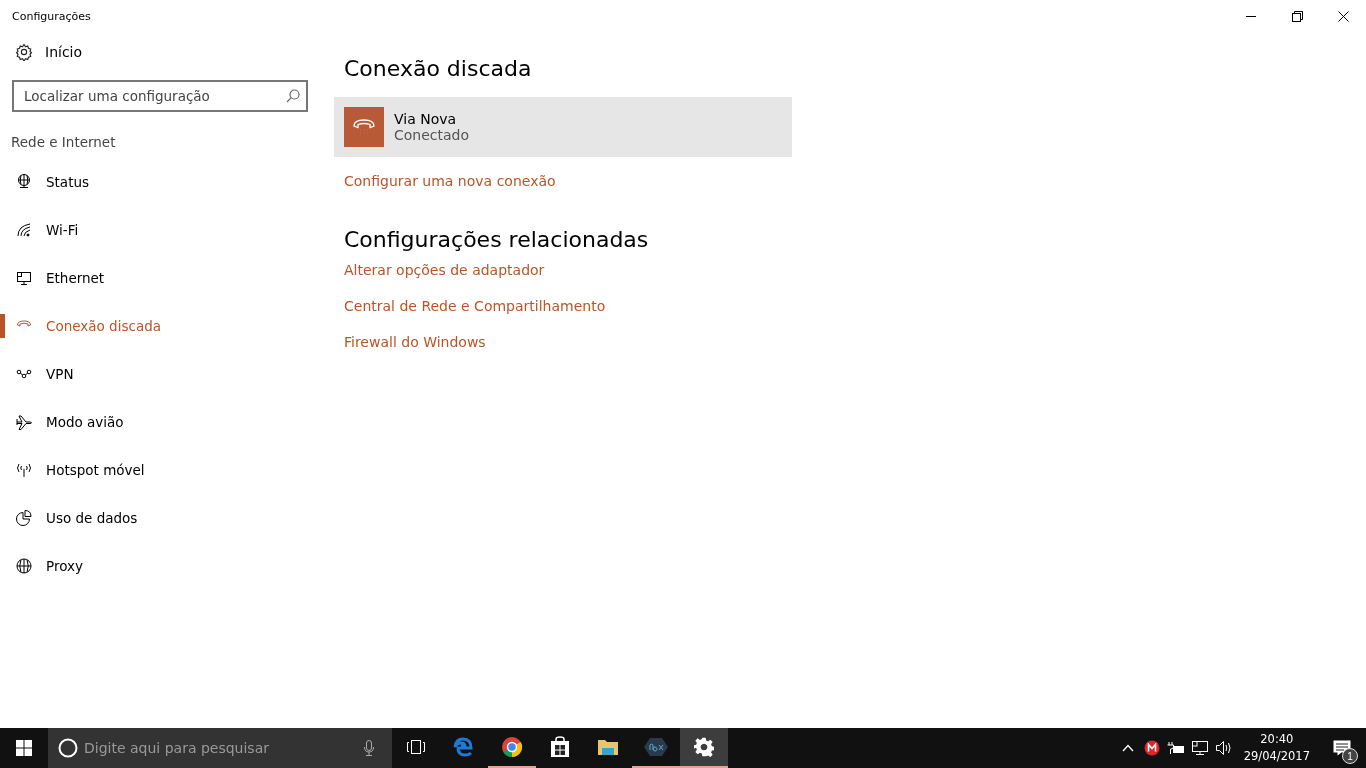 The height and width of the screenshot is (768, 1366). What do you see at coordinates (160, 230) in the screenshot?
I see `nav-item: Wi-Fi` at bounding box center [160, 230].